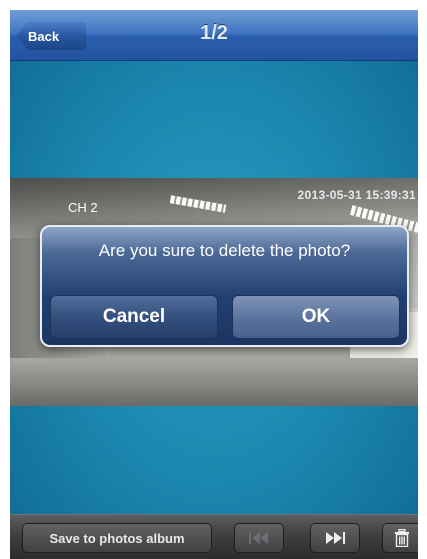 The height and width of the screenshot is (559, 427). I want to click on navigation-bar: Back 1/2, so click(214, 35).